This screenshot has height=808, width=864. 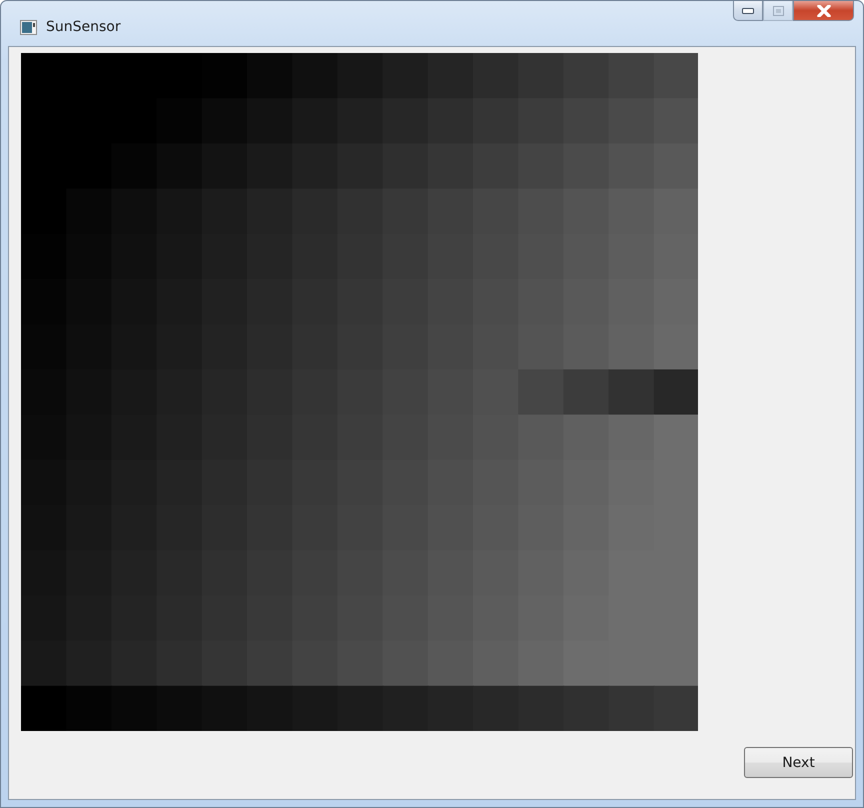 I want to click on minimize-button, so click(x=748, y=11).